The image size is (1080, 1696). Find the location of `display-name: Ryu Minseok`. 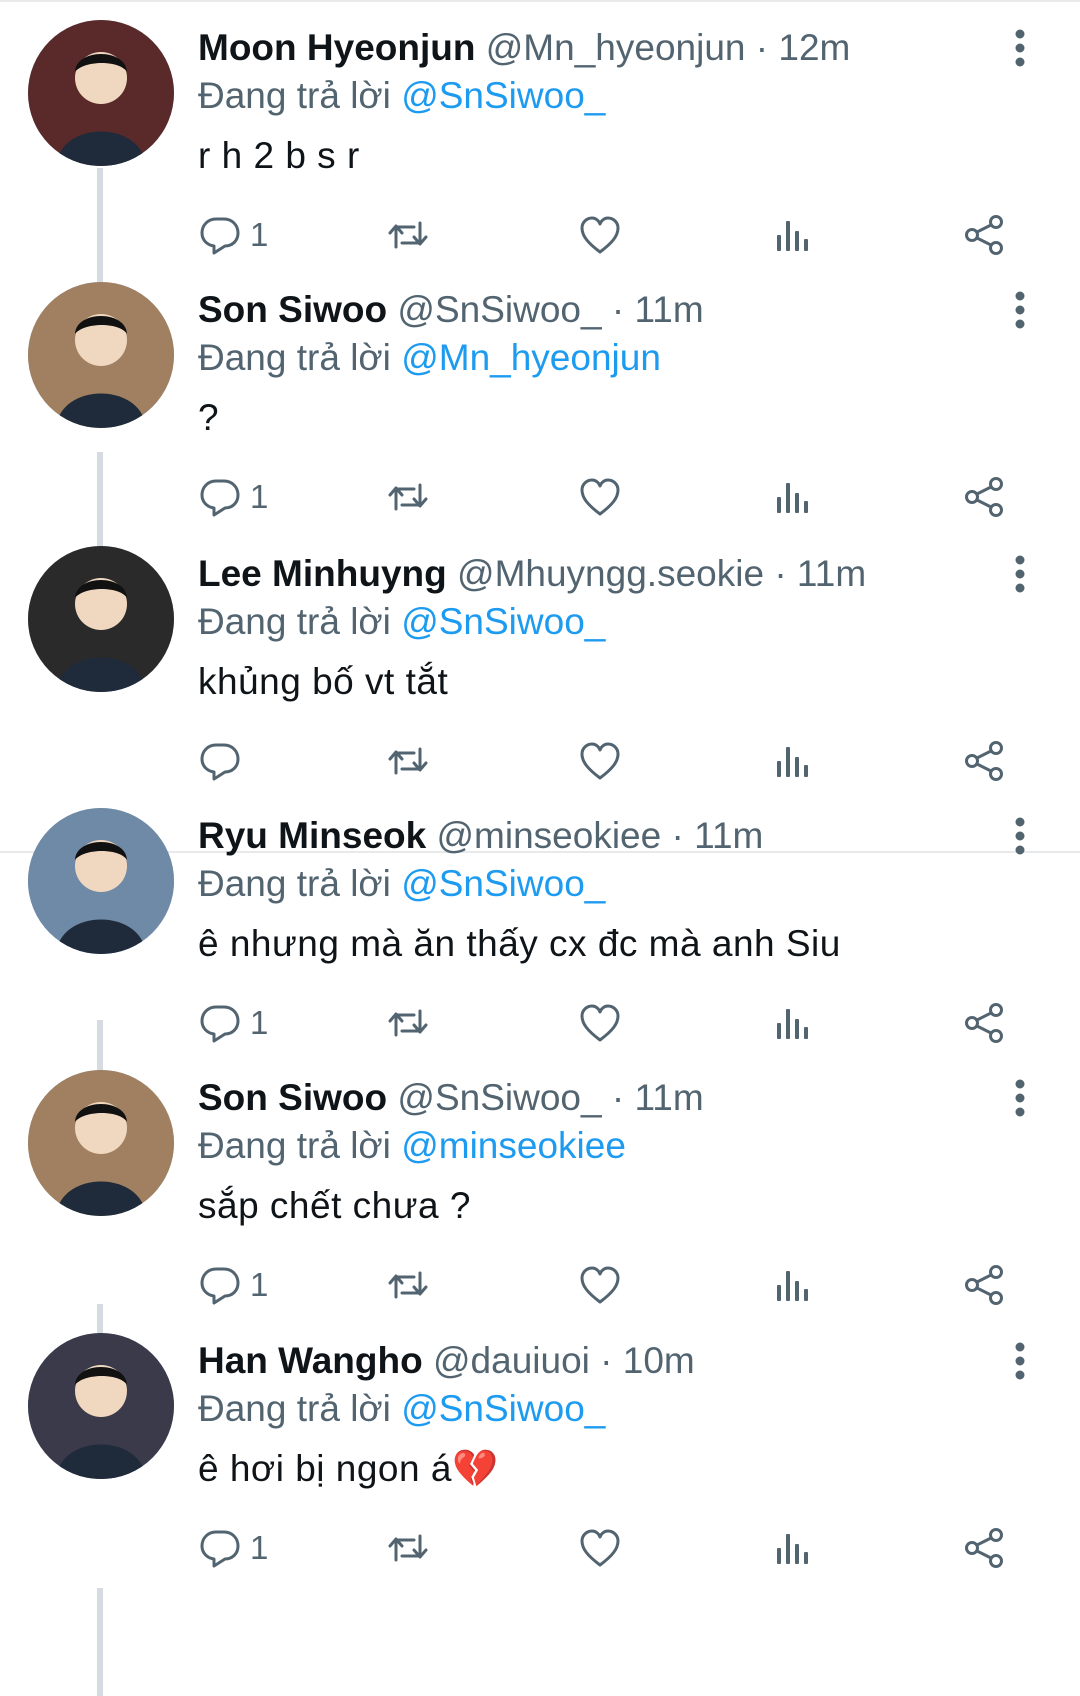

display-name: Ryu Minseok is located at coordinates (312, 835).